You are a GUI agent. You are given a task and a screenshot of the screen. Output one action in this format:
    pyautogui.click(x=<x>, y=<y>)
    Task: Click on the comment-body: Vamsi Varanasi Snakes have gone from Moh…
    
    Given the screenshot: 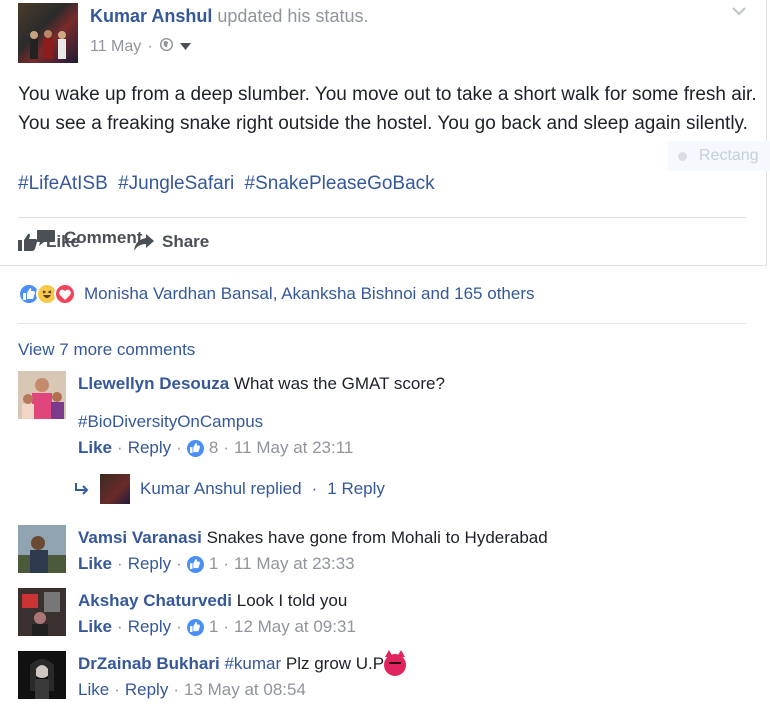 What is the action you would take?
    pyautogui.click(x=313, y=551)
    